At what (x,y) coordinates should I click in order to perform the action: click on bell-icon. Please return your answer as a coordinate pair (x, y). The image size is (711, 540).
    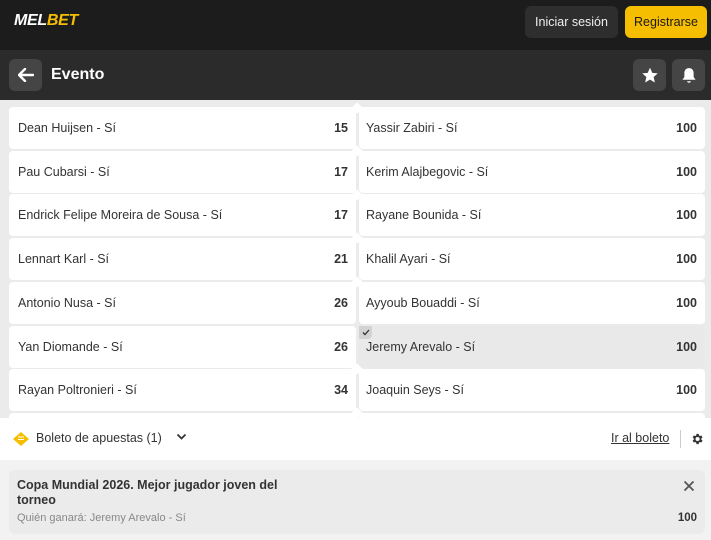
    Looking at the image, I should click on (688, 75).